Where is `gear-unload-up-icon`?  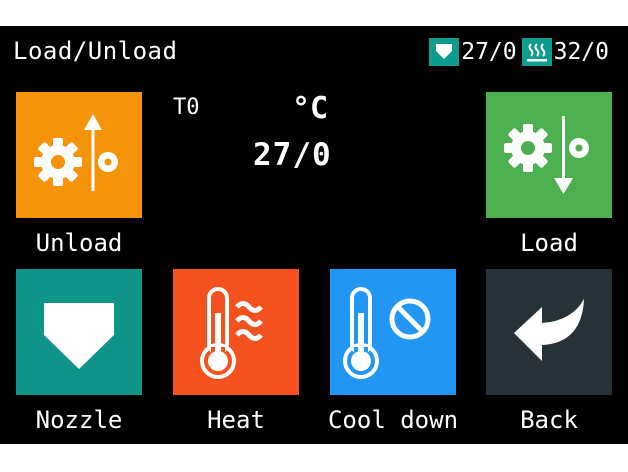 gear-unload-up-icon is located at coordinates (76, 152).